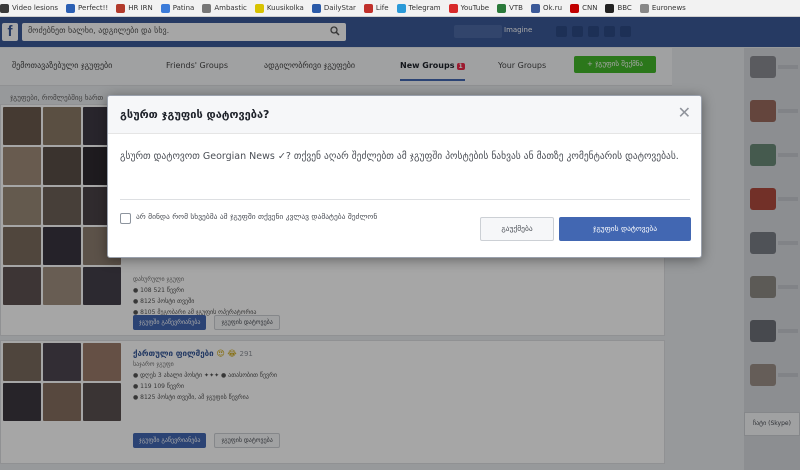  I want to click on bookmark-item: Ambastic, so click(224, 8).